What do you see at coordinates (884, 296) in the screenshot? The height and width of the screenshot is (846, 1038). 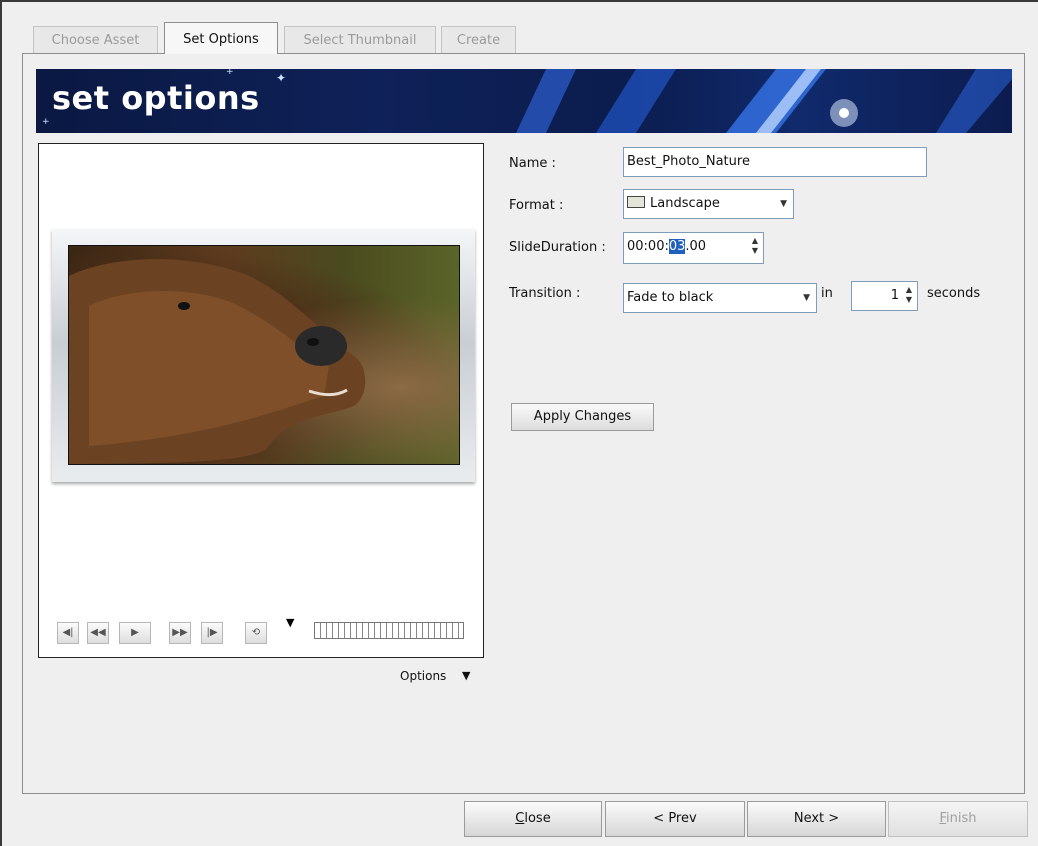 I see `transition-seconds-stepper: 1 ▲ ▼` at bounding box center [884, 296].